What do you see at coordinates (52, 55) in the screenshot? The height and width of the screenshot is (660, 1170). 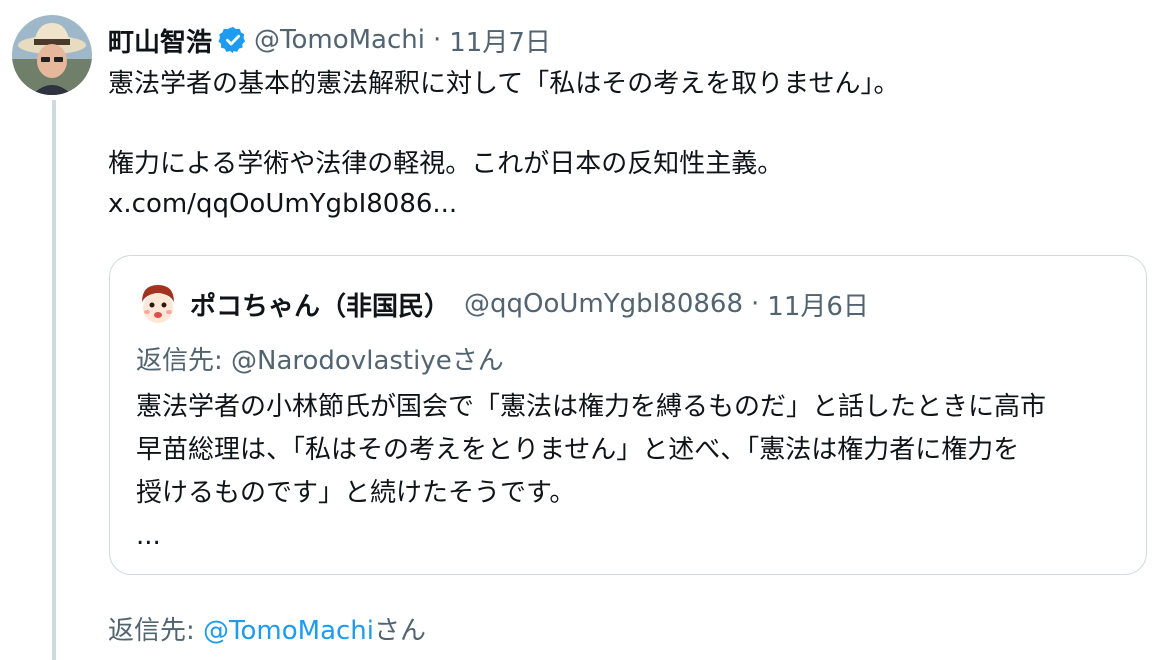 I see `author-avatar` at bounding box center [52, 55].